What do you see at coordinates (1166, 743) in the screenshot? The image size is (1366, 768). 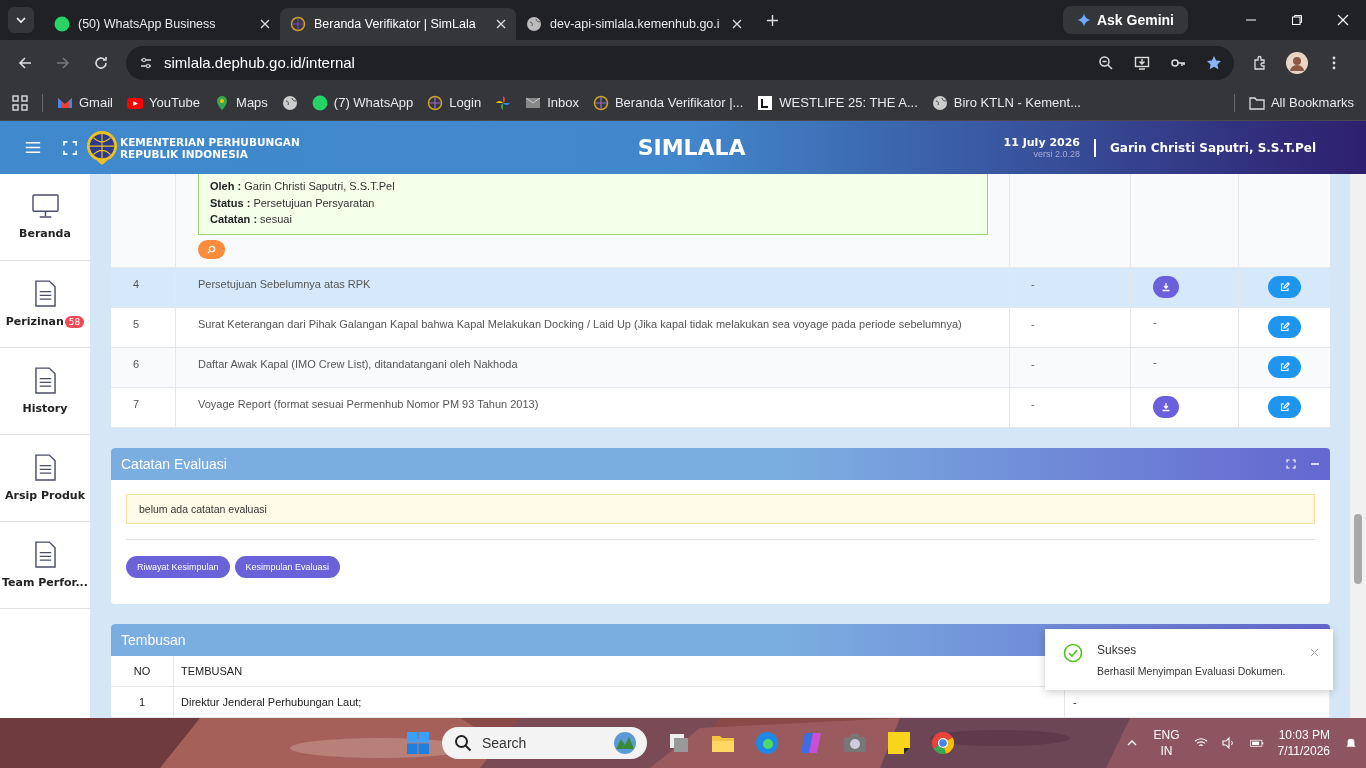 I see `language-indicator: ENG IN` at bounding box center [1166, 743].